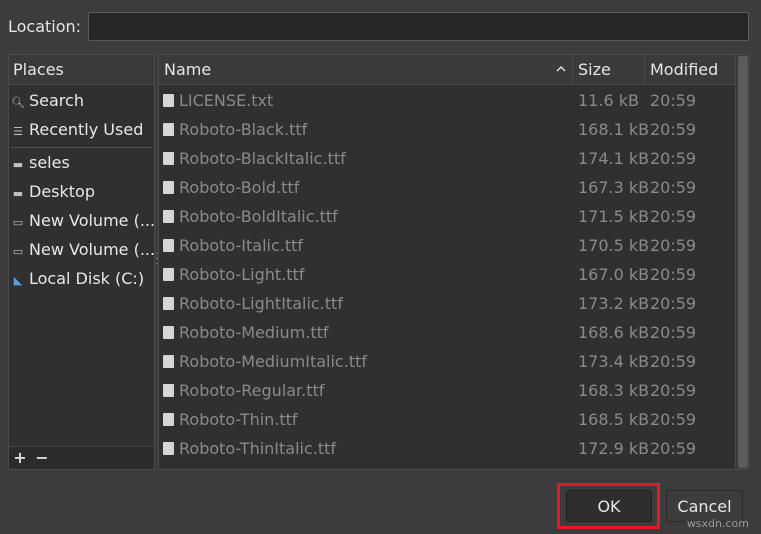 The image size is (761, 534). Describe the element at coordinates (258, 216) in the screenshot. I see `file-name: Roboto-BoldItalic.ttf` at that location.